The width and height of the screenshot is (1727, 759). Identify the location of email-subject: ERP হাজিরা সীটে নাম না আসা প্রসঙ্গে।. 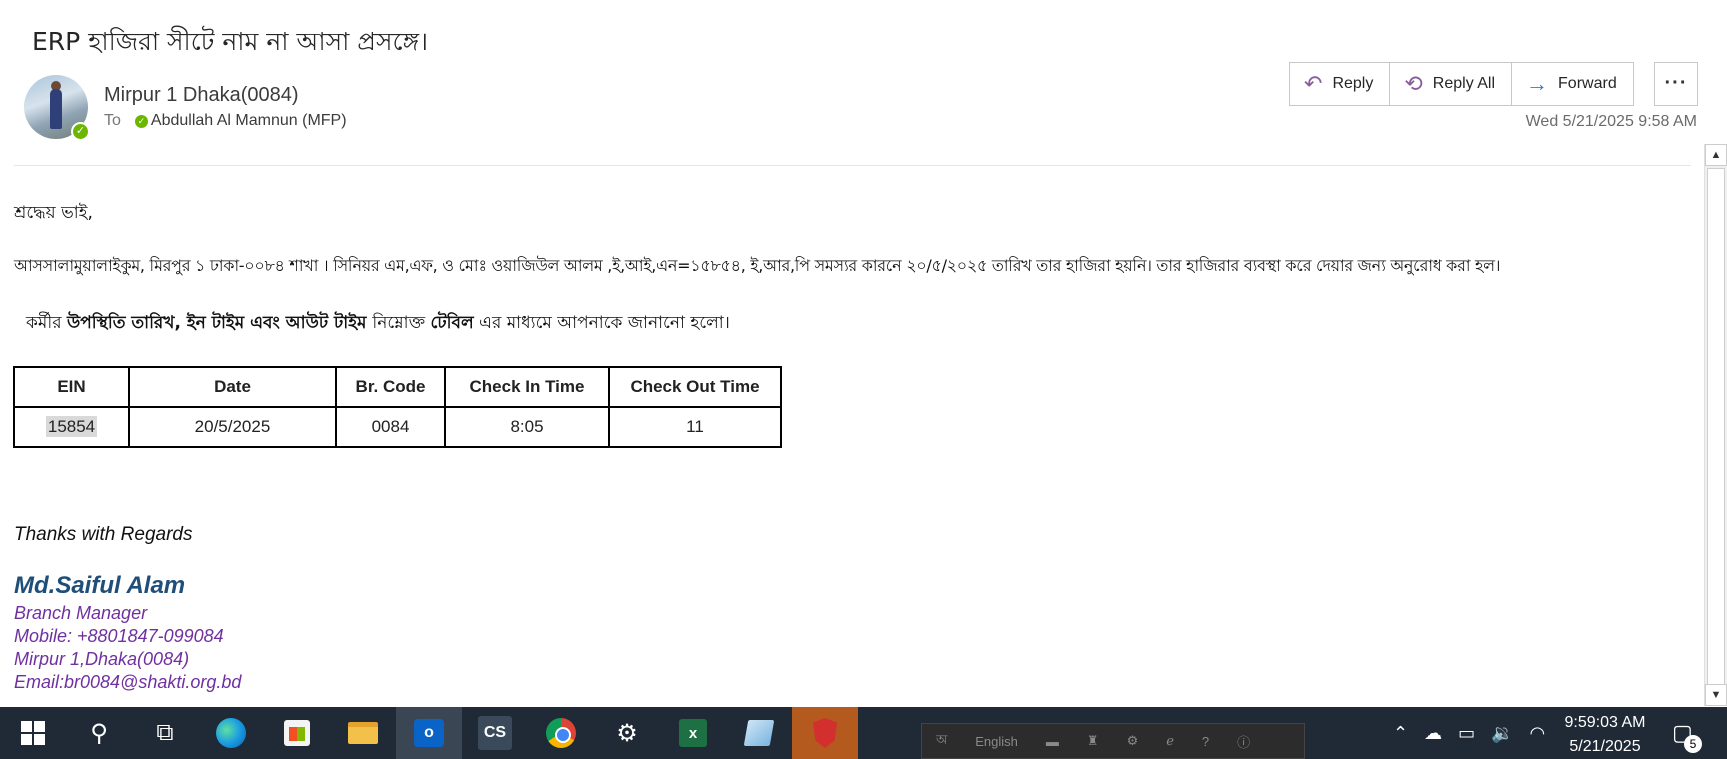
(230, 41).